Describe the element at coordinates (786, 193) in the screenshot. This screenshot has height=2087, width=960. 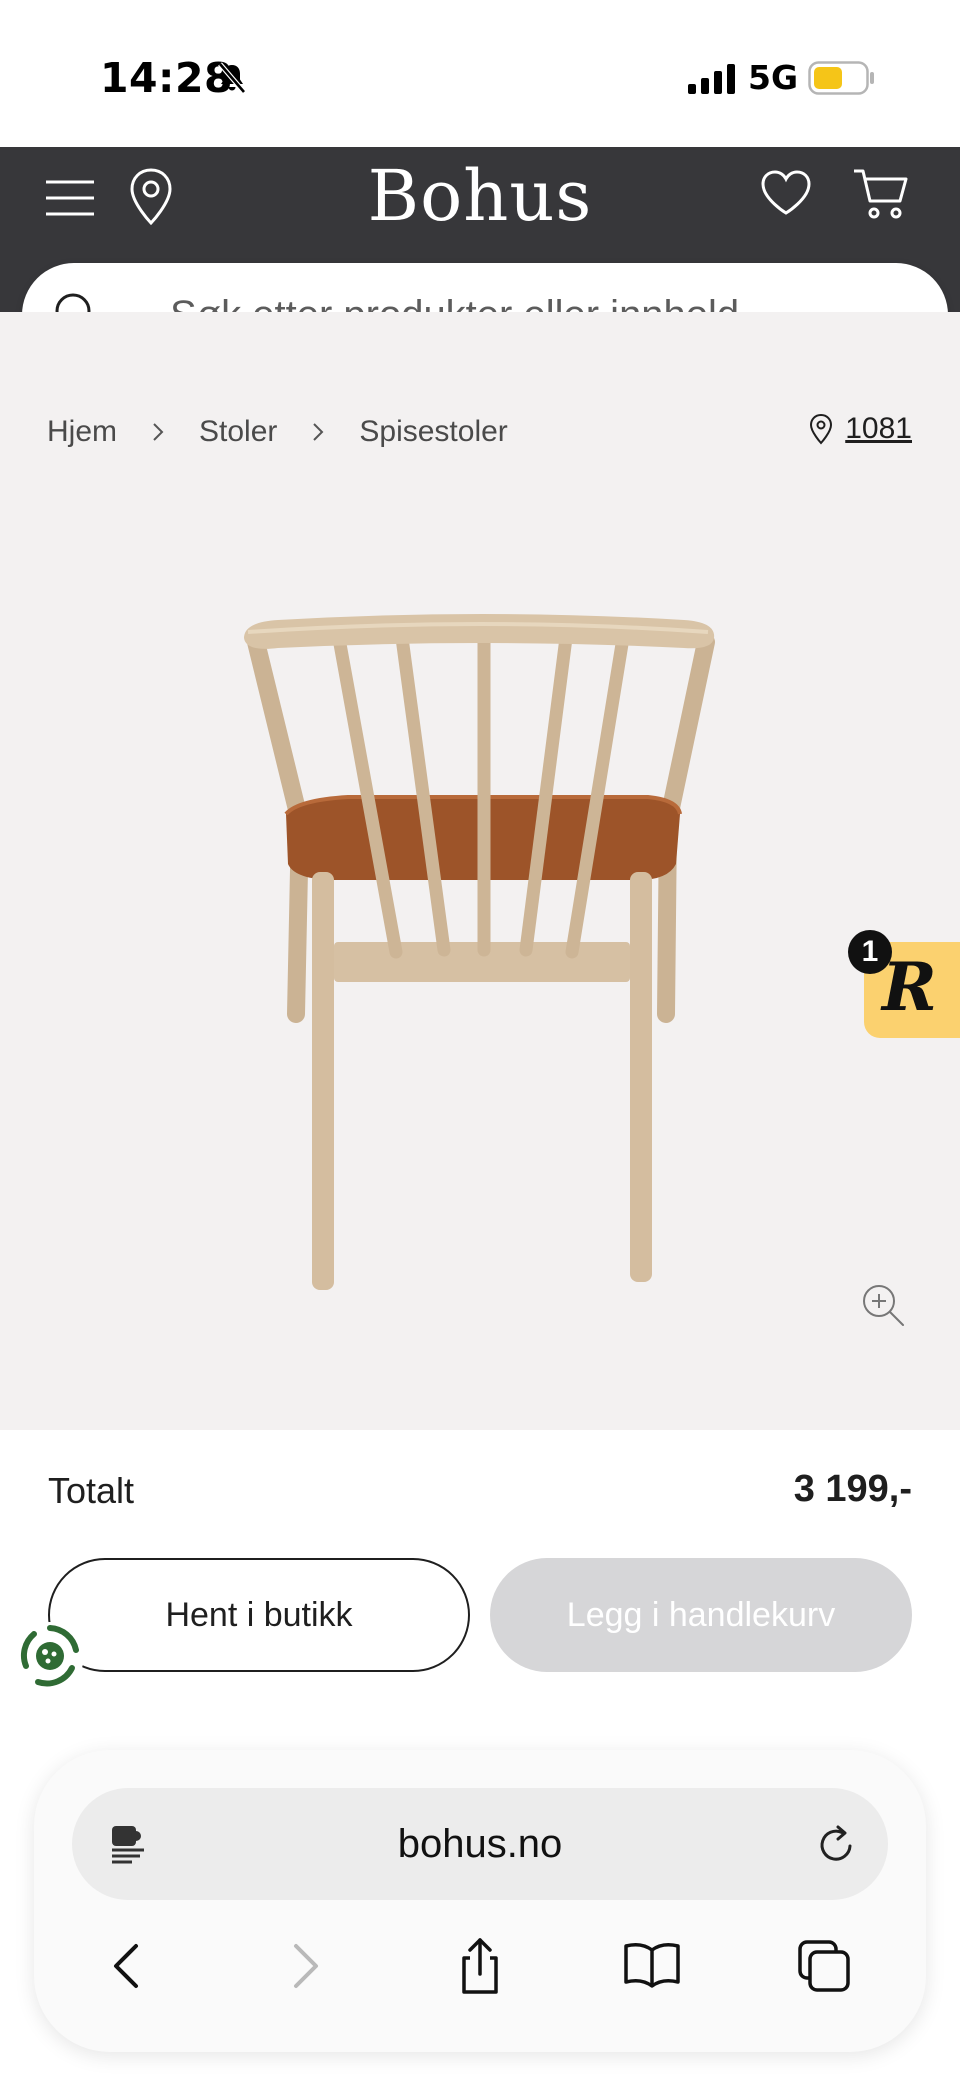
I see `heart-icon` at that location.